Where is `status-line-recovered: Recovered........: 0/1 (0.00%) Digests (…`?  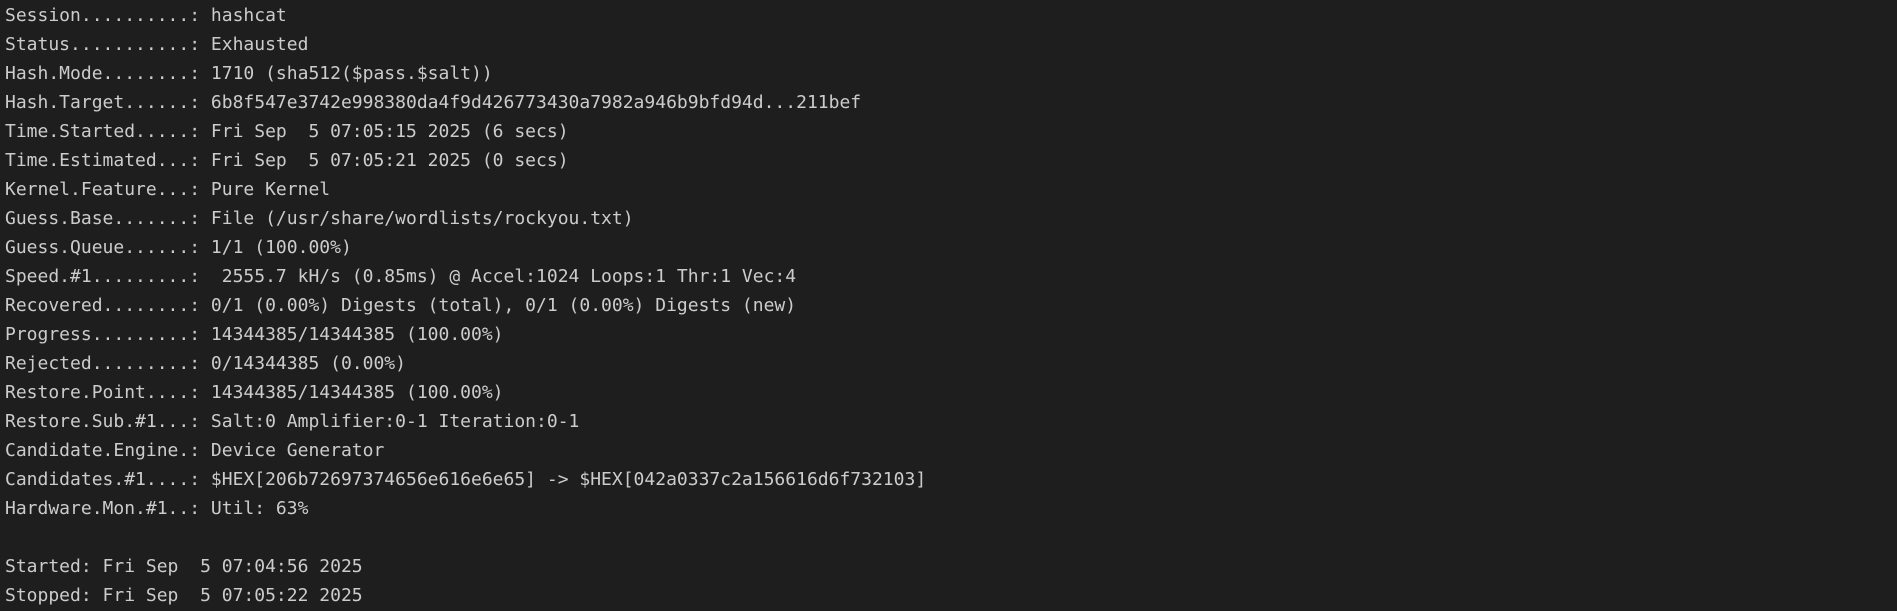 status-line-recovered: Recovered........: 0/1 (0.00%) Digests (… is located at coordinates (948, 305).